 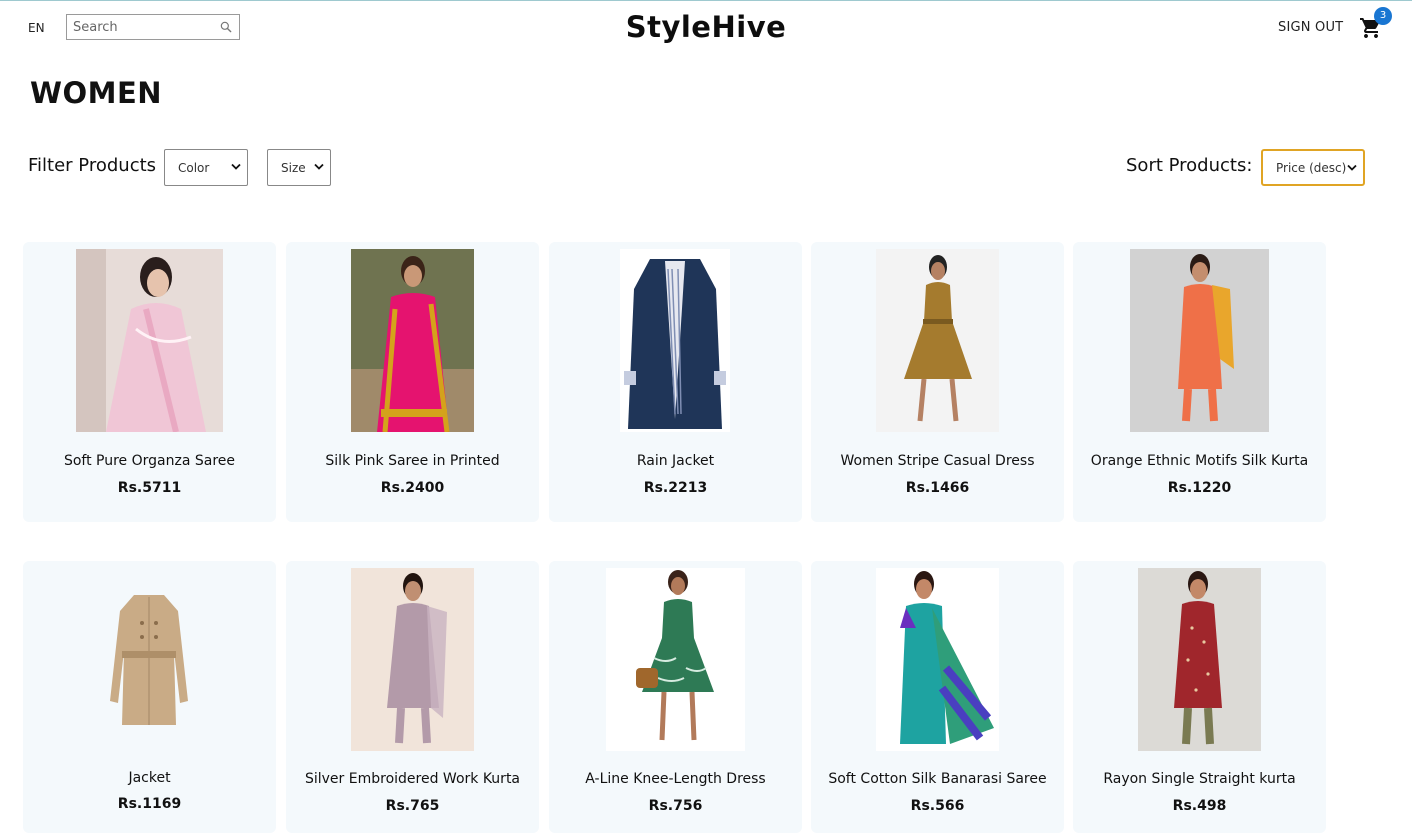 I want to click on page-title: WOMEN, so click(x=96, y=93).